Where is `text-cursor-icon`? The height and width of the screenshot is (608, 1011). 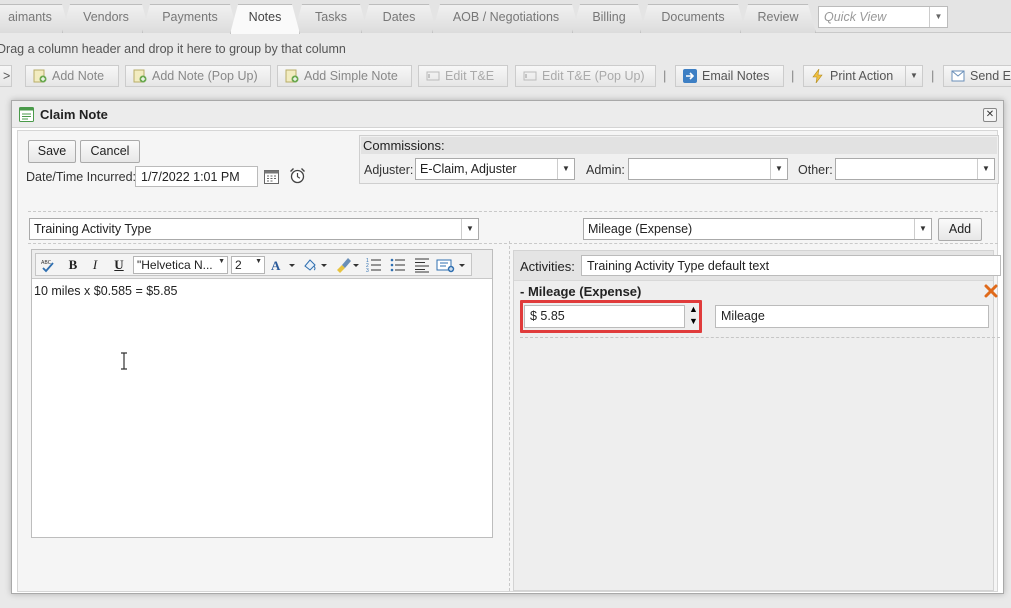
text-cursor-icon is located at coordinates (124, 361).